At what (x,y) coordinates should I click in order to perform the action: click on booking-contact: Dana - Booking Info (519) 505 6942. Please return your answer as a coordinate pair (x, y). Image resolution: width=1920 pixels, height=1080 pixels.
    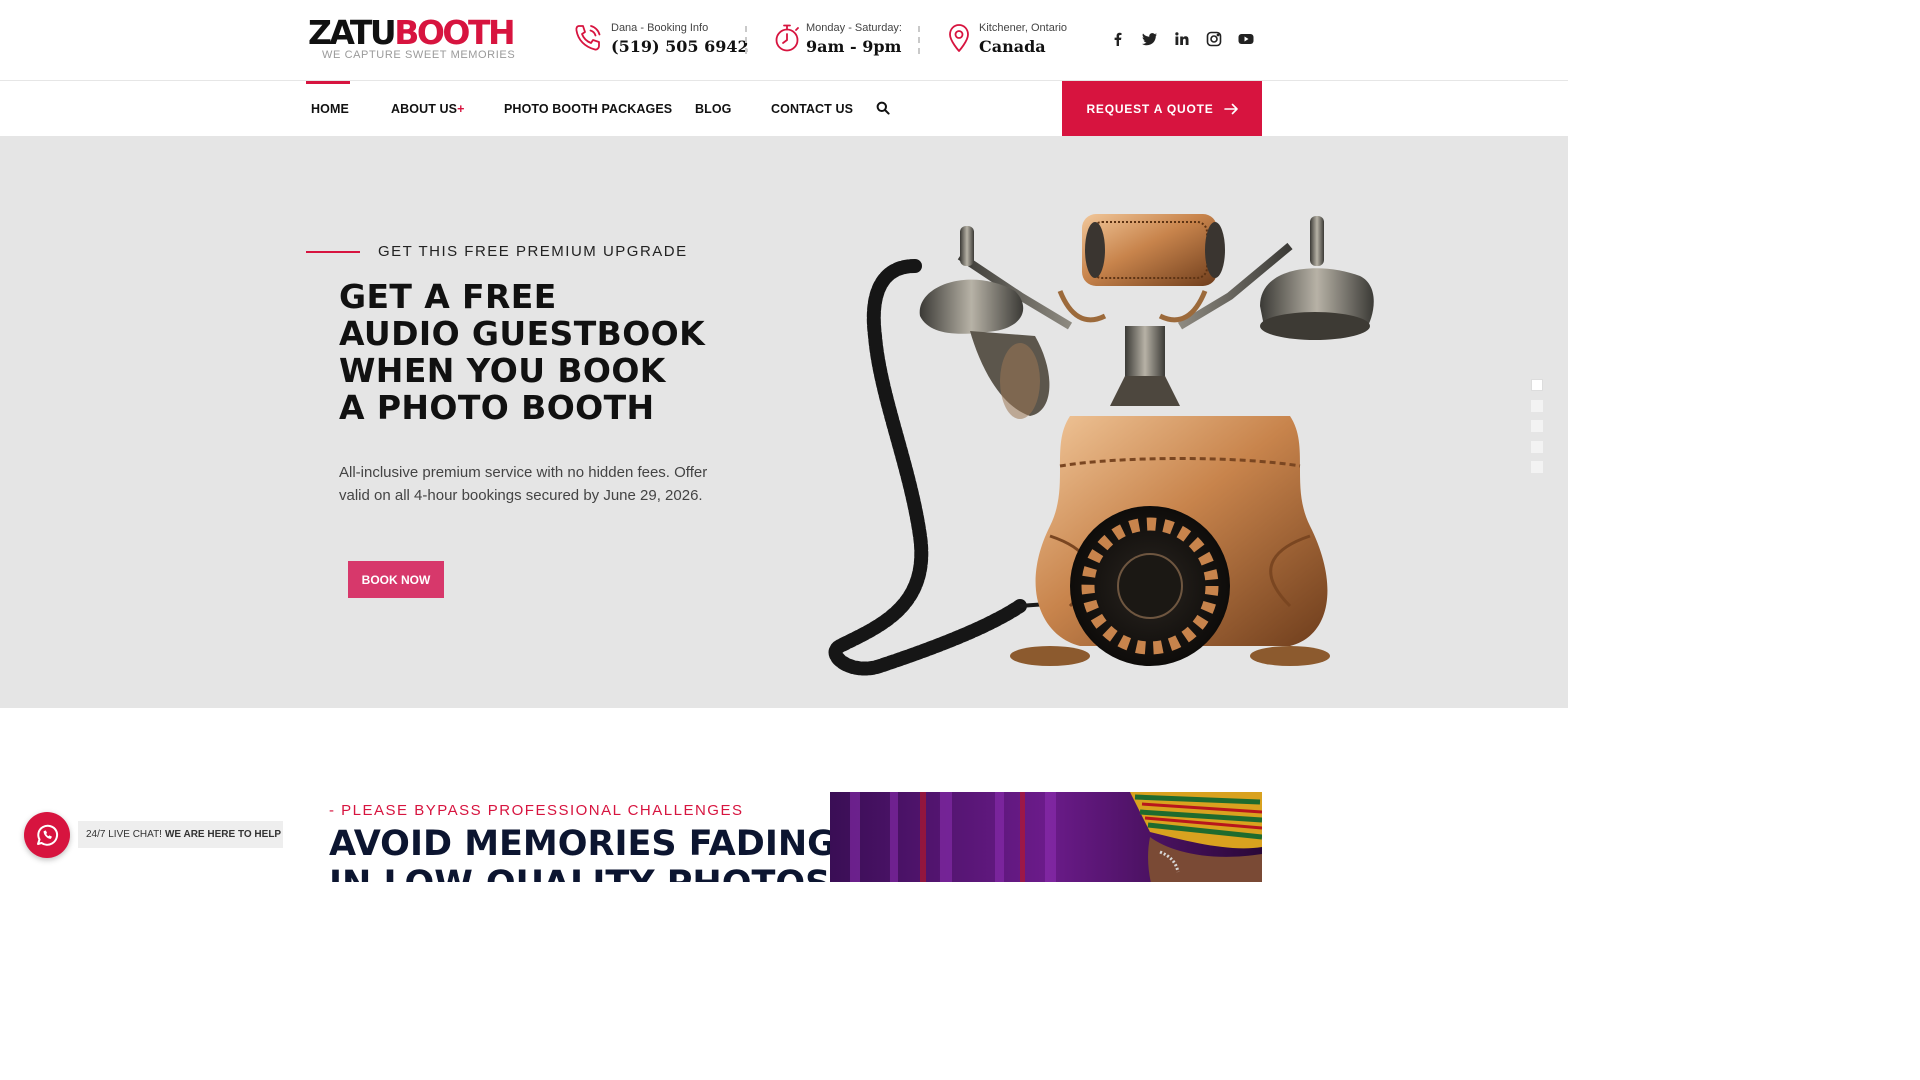
    Looking at the image, I should click on (660, 40).